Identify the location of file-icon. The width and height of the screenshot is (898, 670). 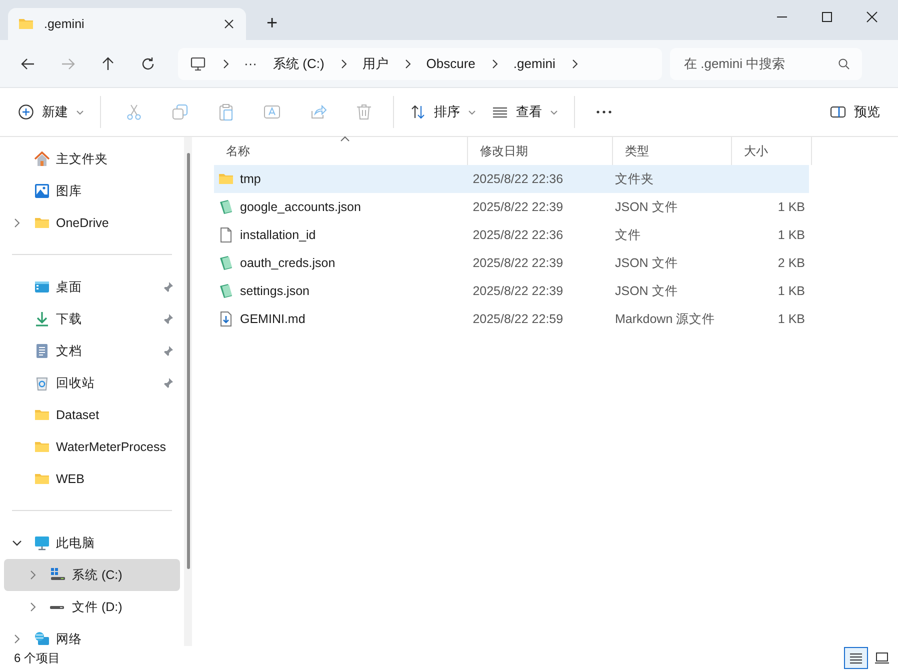
(226, 235).